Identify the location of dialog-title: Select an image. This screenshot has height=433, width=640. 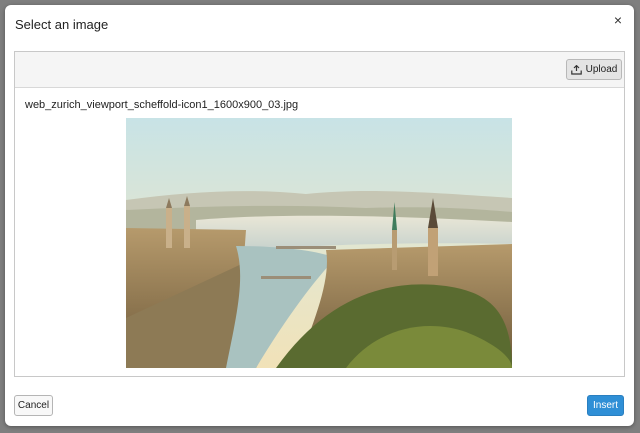
(62, 24).